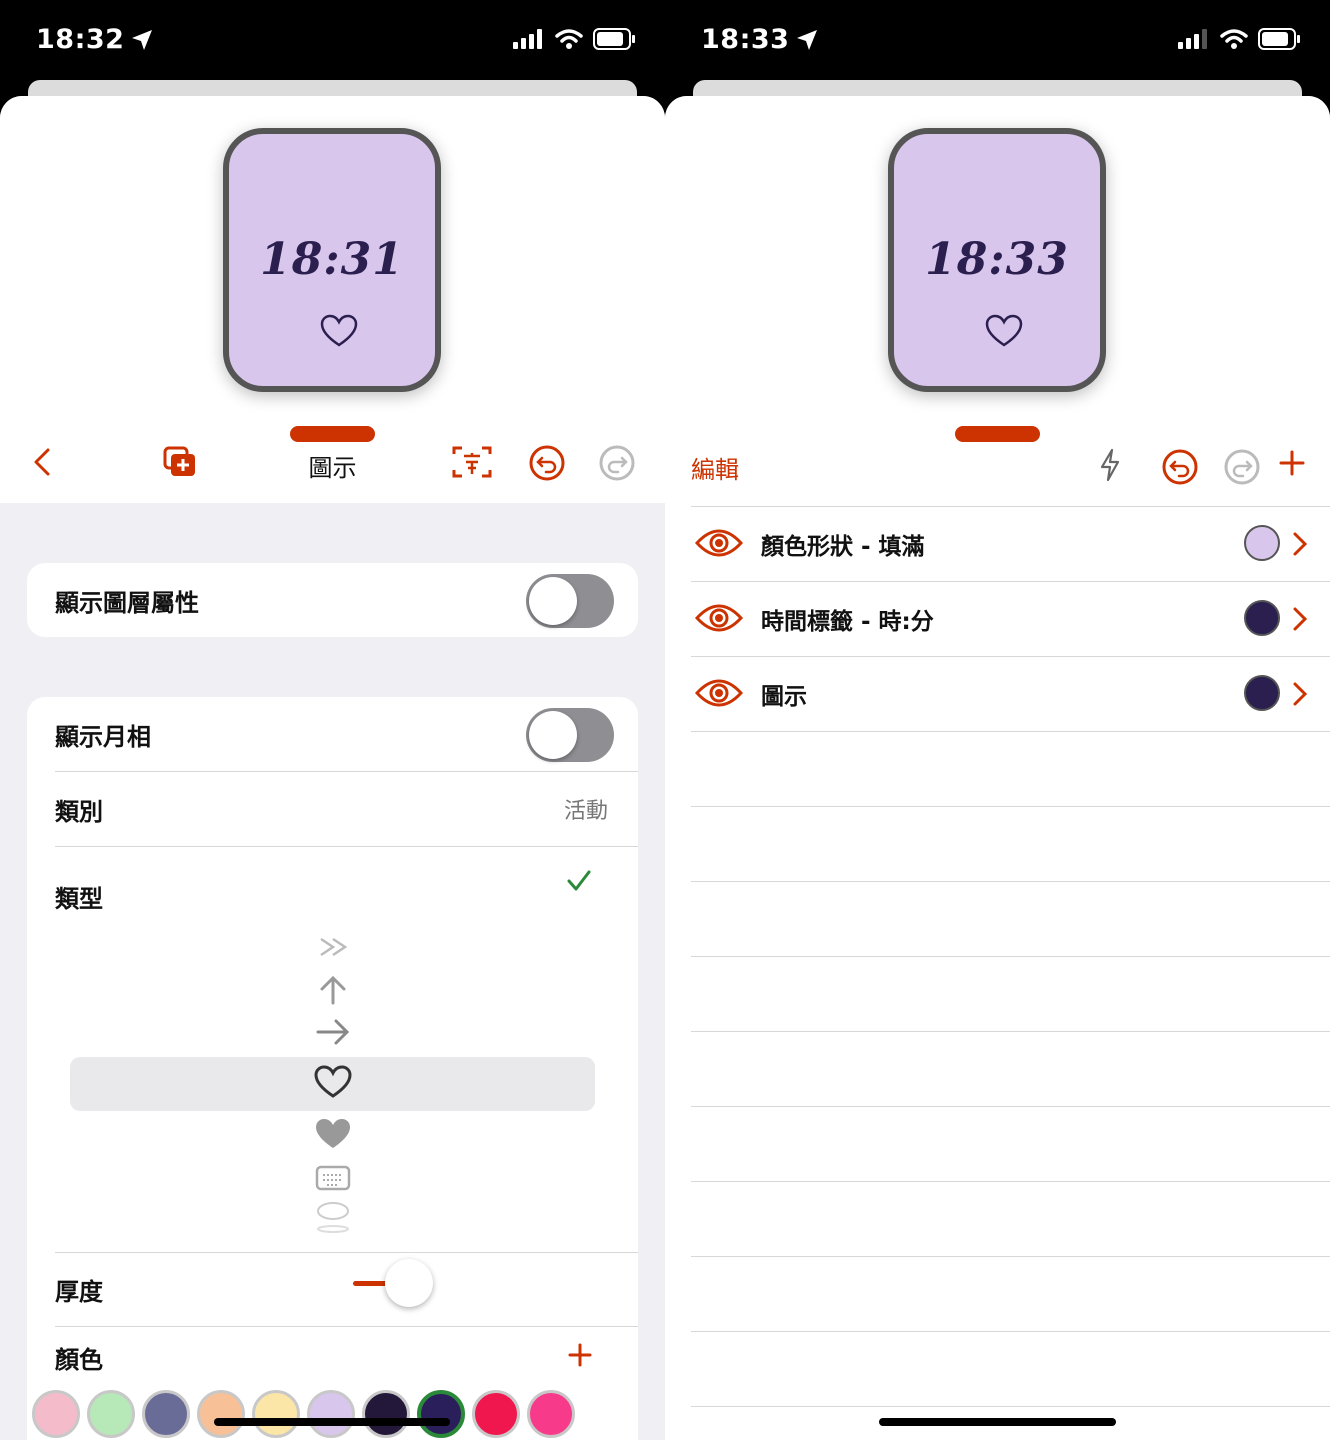 The width and height of the screenshot is (1330, 1440). I want to click on category-label: 類別, so click(79, 811).